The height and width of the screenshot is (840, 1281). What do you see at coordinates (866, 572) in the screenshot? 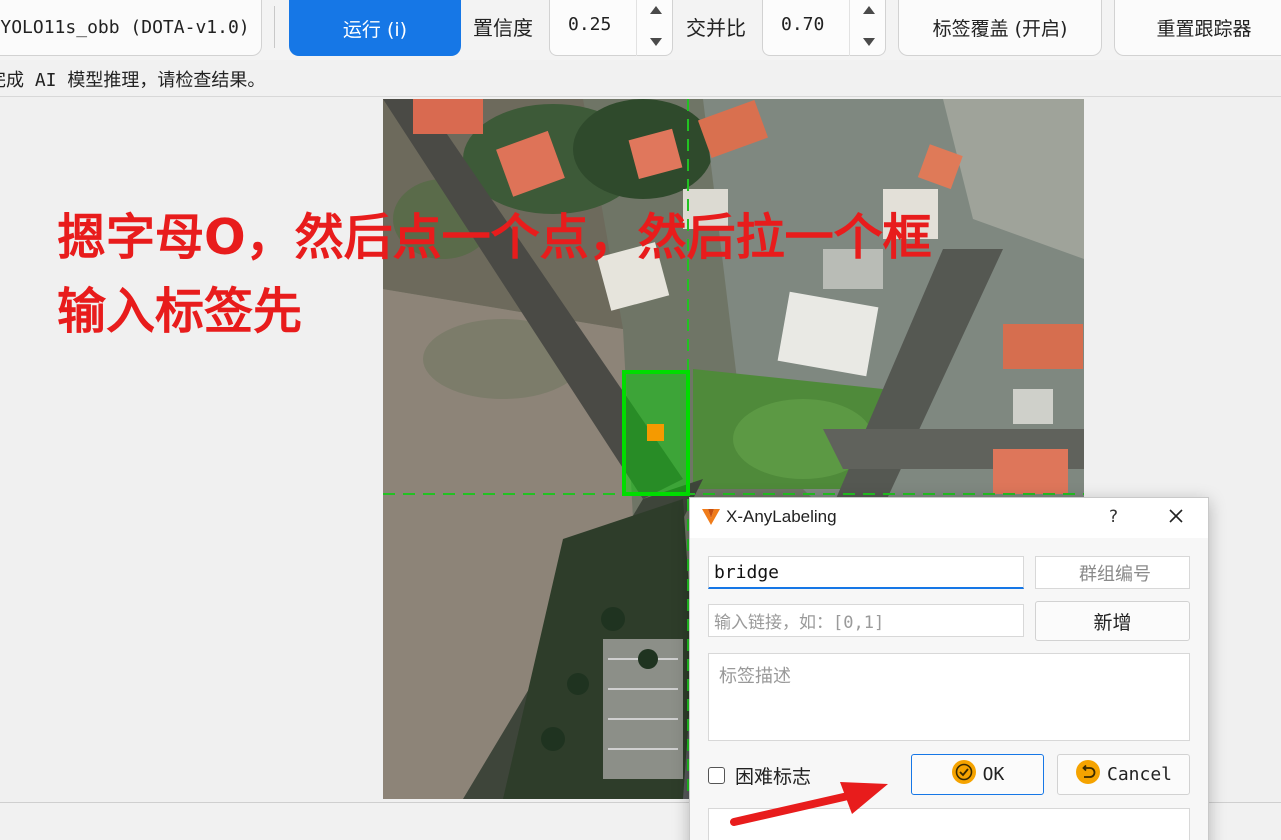
I see `label-name-input: bridge` at bounding box center [866, 572].